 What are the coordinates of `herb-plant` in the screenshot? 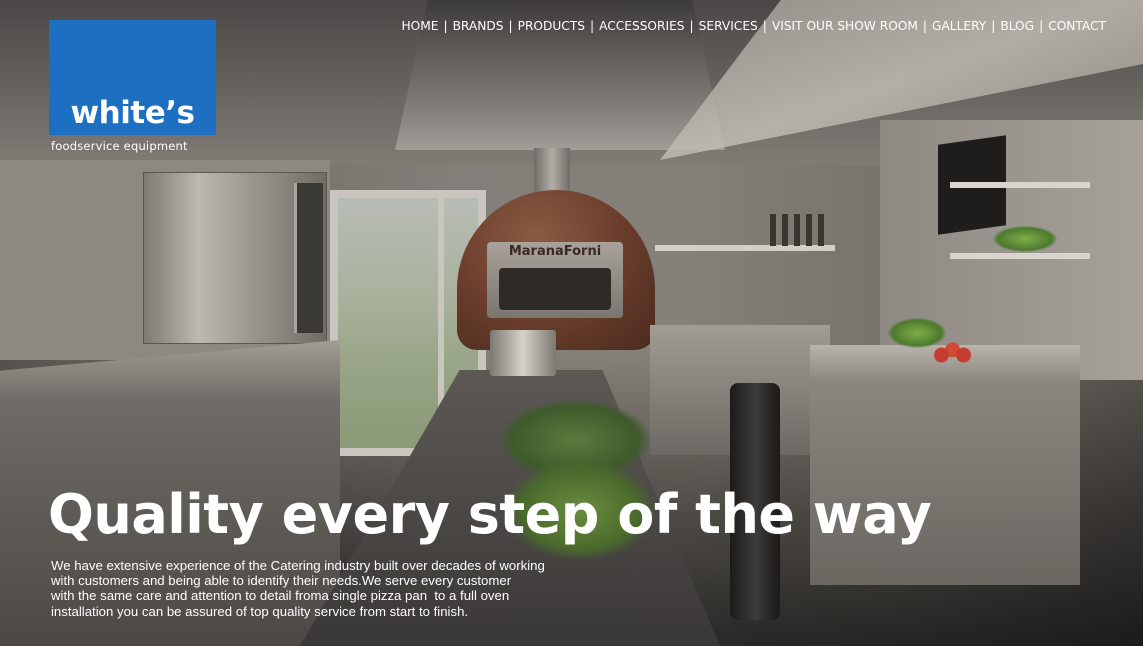 It's located at (1025, 239).